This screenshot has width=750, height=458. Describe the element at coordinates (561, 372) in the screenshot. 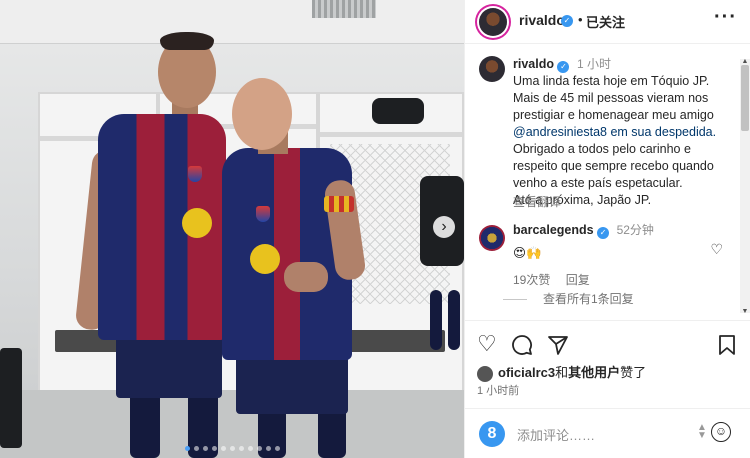

I see `likes-summary: oficialrc3和其他用户赞了` at that location.